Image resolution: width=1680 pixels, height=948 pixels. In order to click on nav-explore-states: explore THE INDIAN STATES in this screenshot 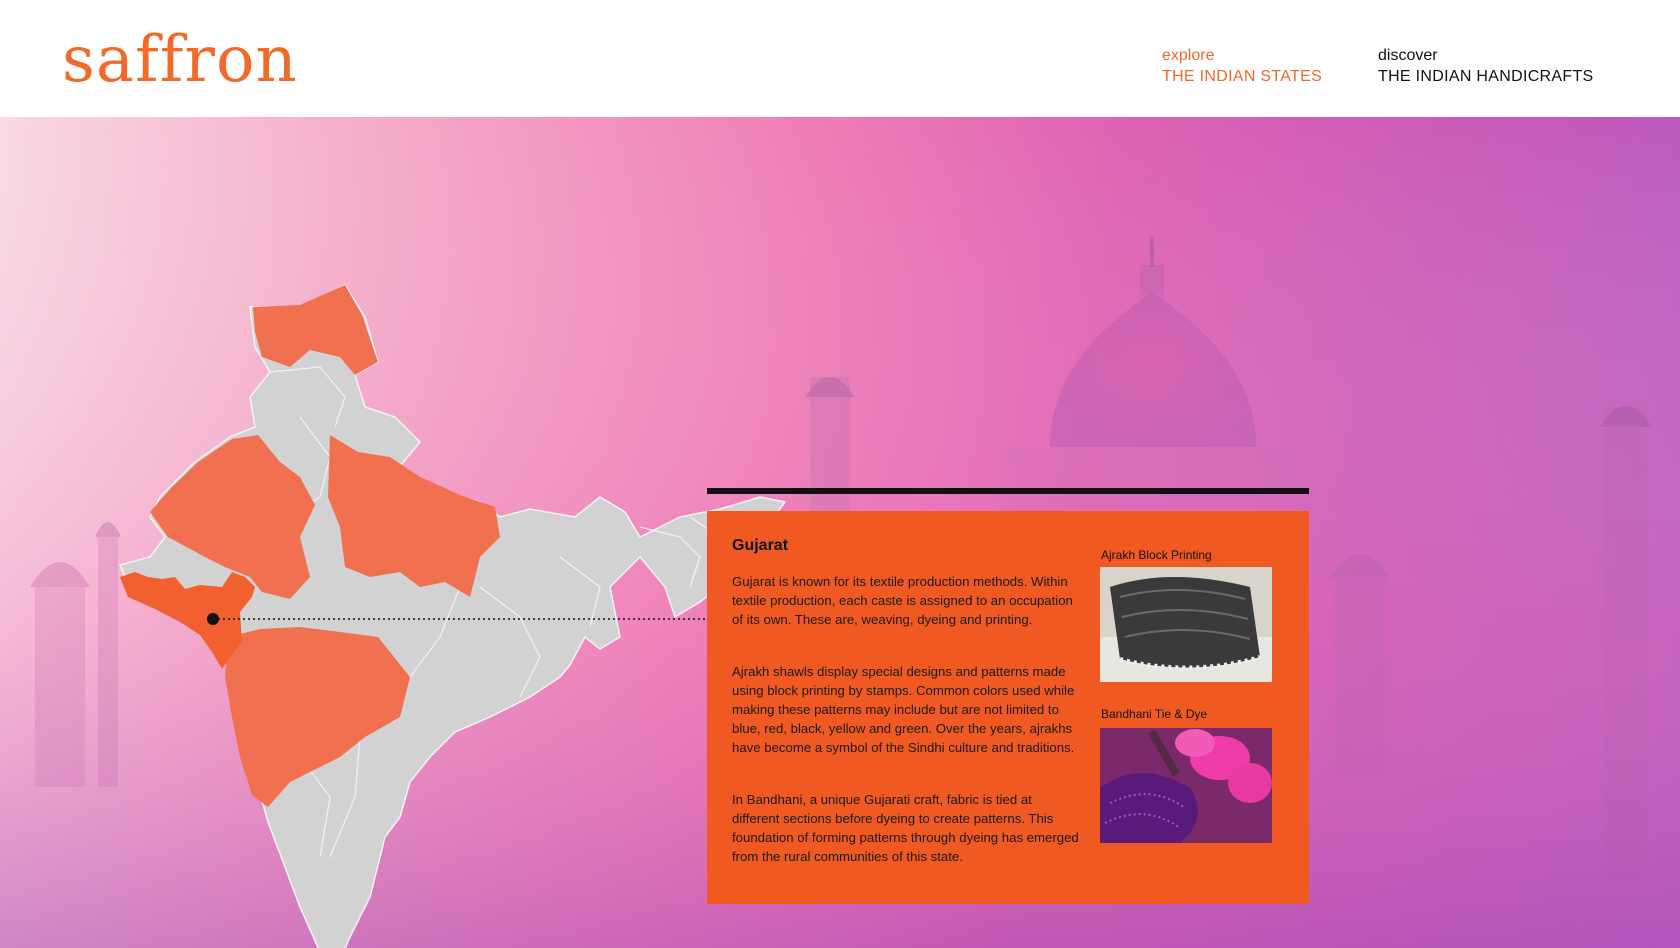, I will do `click(1242, 67)`.